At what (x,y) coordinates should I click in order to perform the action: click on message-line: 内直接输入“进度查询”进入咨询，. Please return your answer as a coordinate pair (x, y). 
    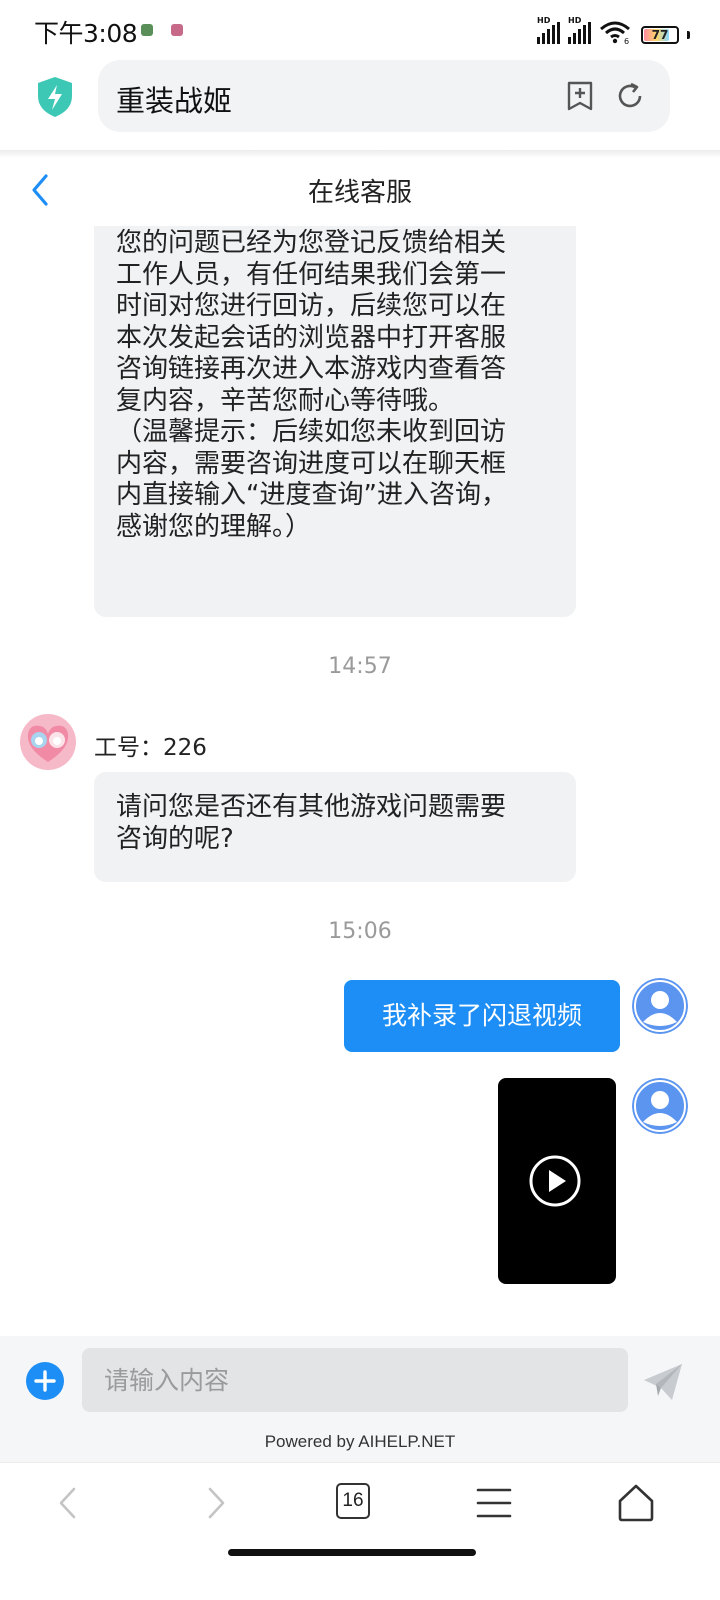
    Looking at the image, I should click on (311, 495).